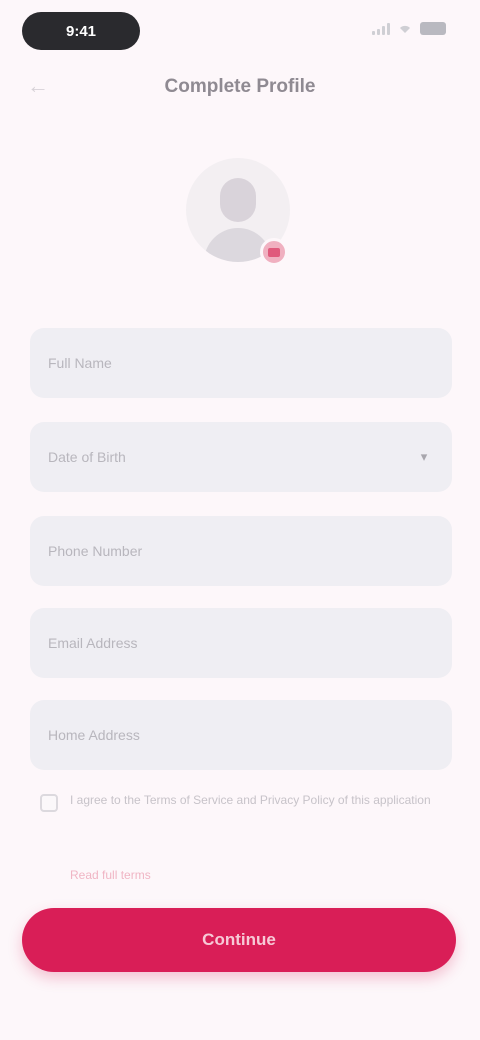 The width and height of the screenshot is (480, 1040). Describe the element at coordinates (94, 735) in the screenshot. I see `home-address-label: Home Address` at that location.